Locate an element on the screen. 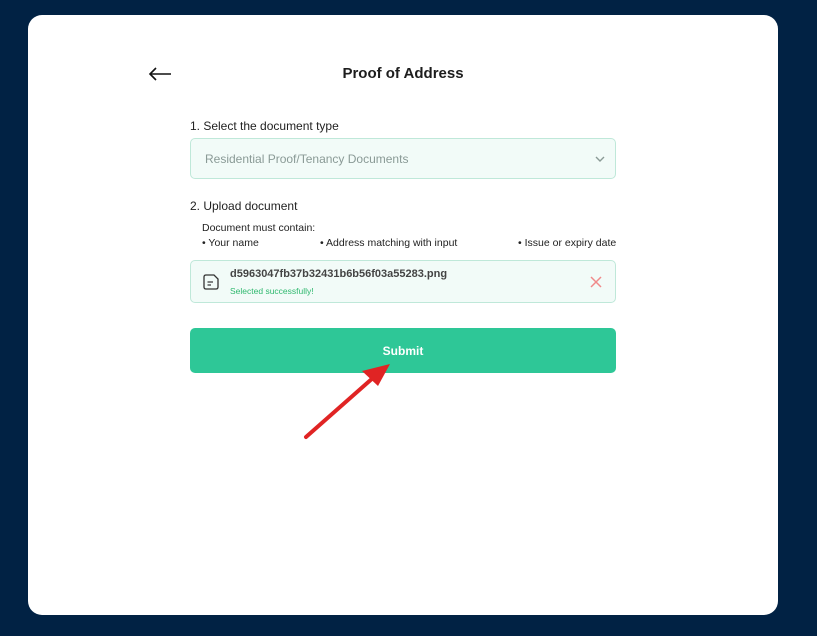  submit-button: Submit is located at coordinates (403, 350).